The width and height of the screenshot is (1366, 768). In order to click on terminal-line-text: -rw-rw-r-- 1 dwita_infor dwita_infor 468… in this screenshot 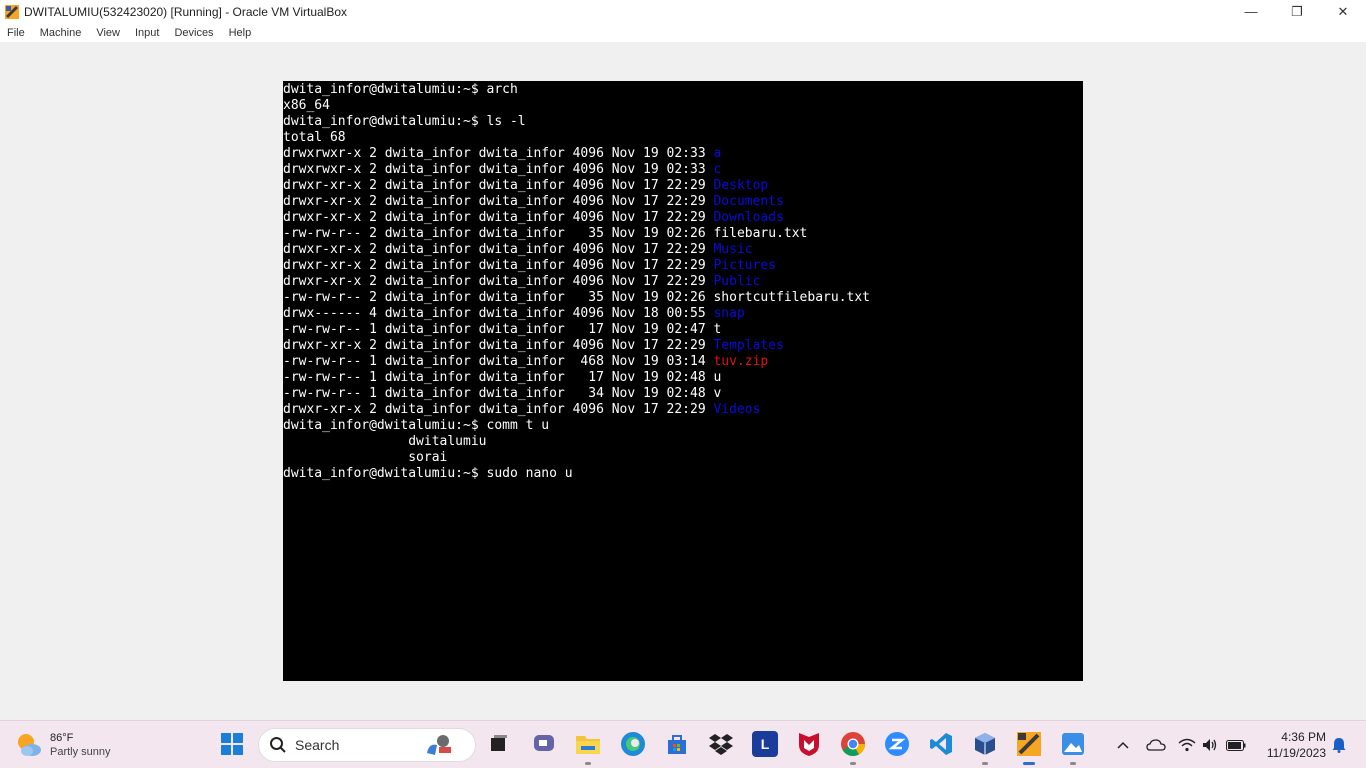, I will do `click(498, 361)`.